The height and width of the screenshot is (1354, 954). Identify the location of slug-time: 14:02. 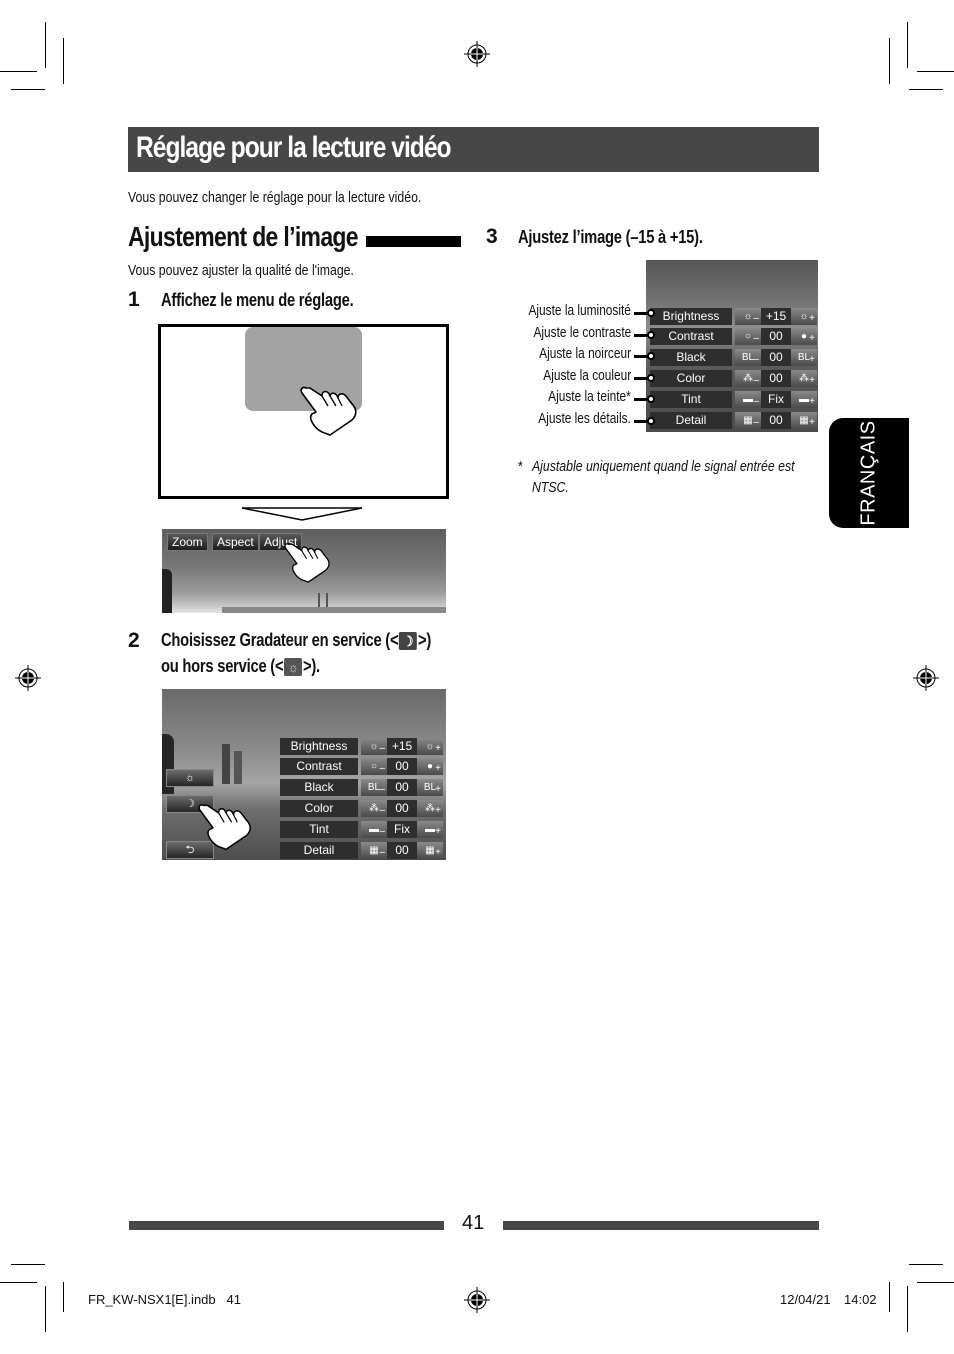
(860, 1299).